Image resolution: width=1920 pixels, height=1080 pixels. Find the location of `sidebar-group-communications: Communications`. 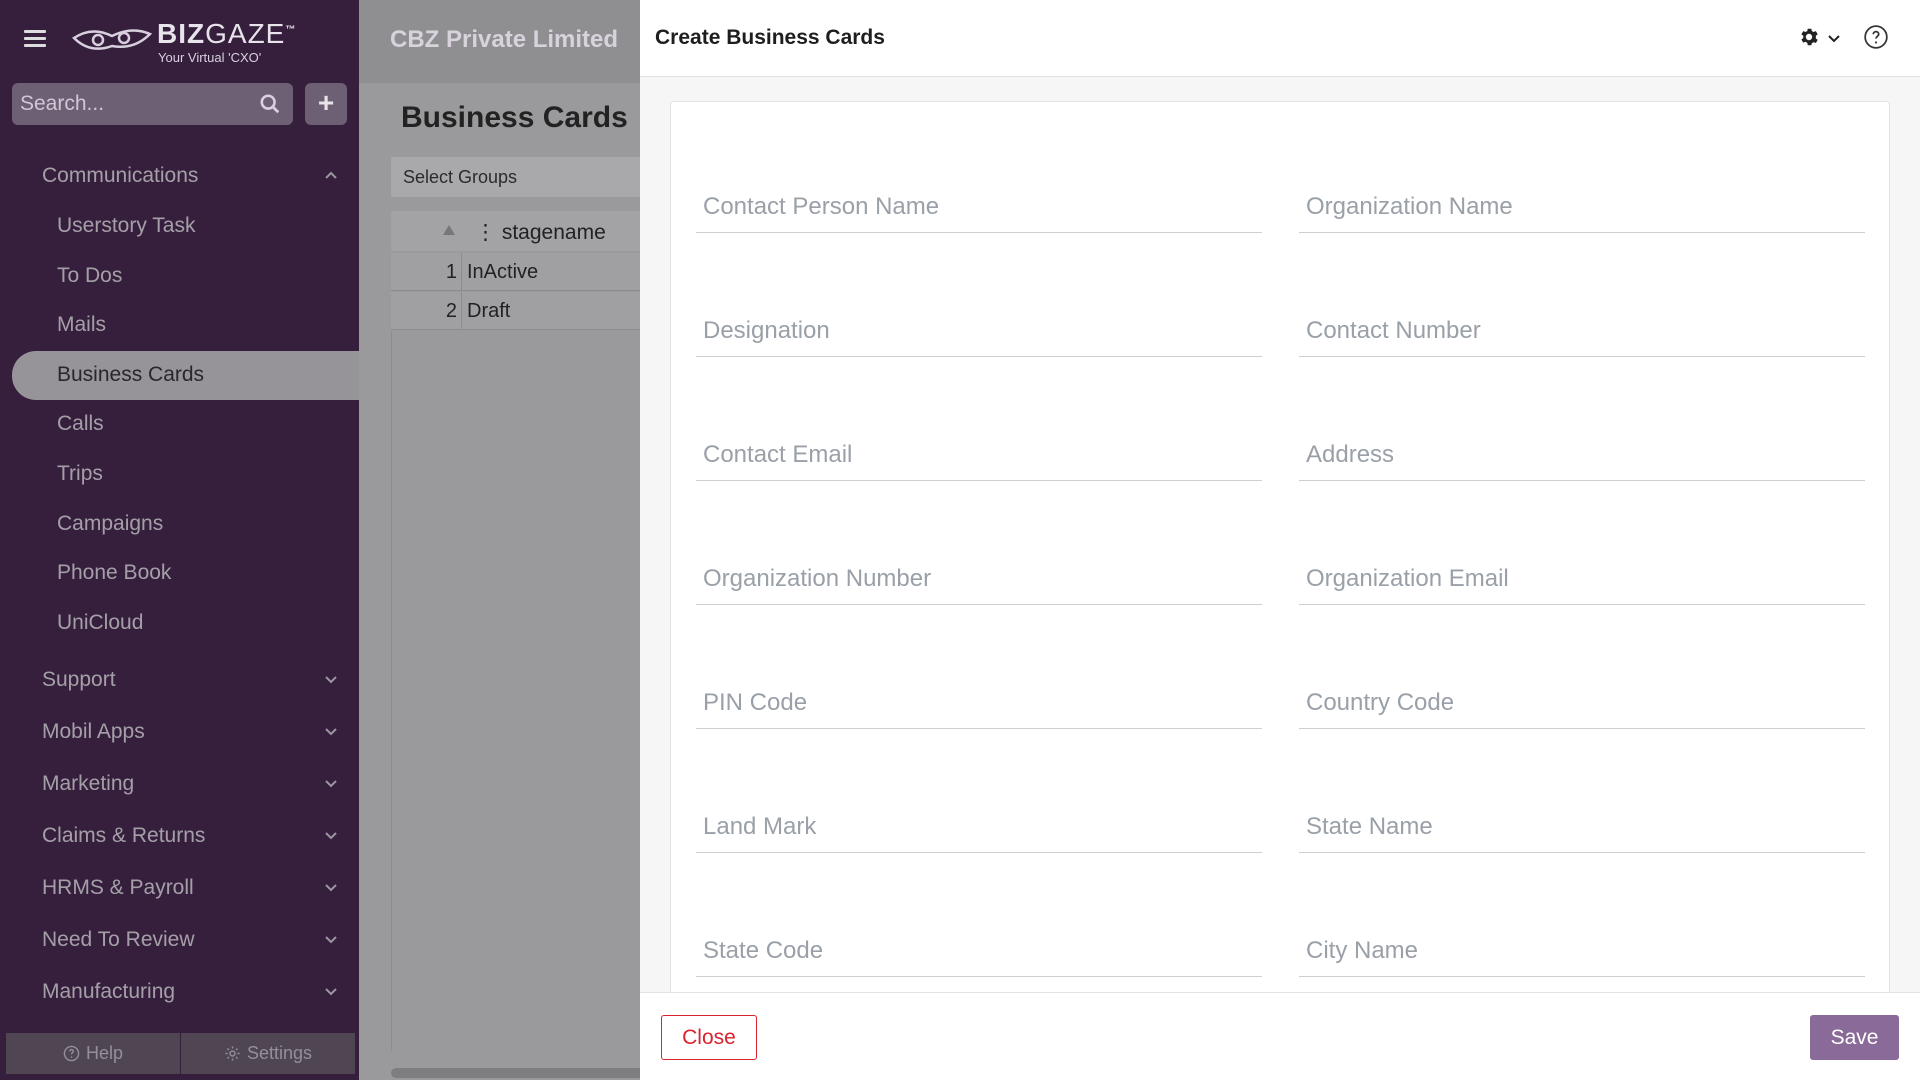

sidebar-group-communications: Communications is located at coordinates (179, 176).